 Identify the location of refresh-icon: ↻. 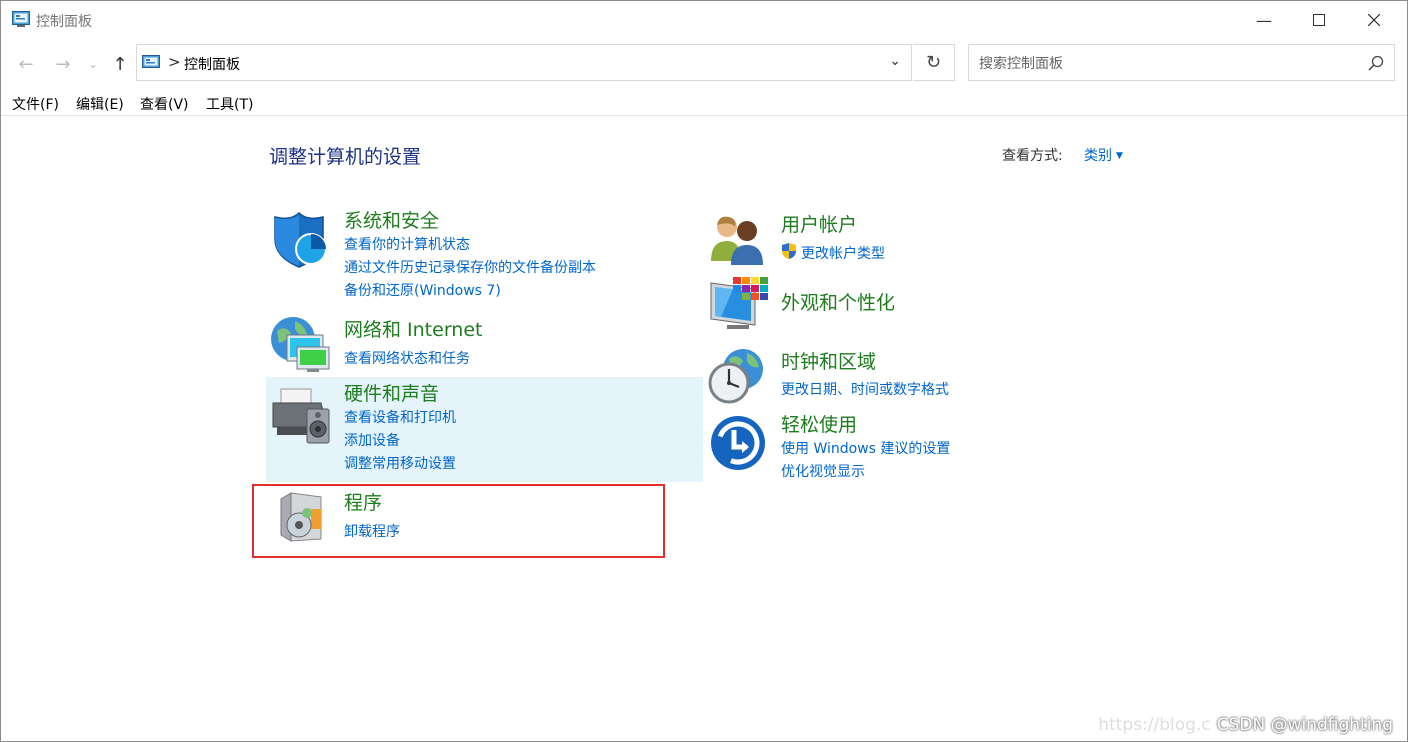
(933, 62).